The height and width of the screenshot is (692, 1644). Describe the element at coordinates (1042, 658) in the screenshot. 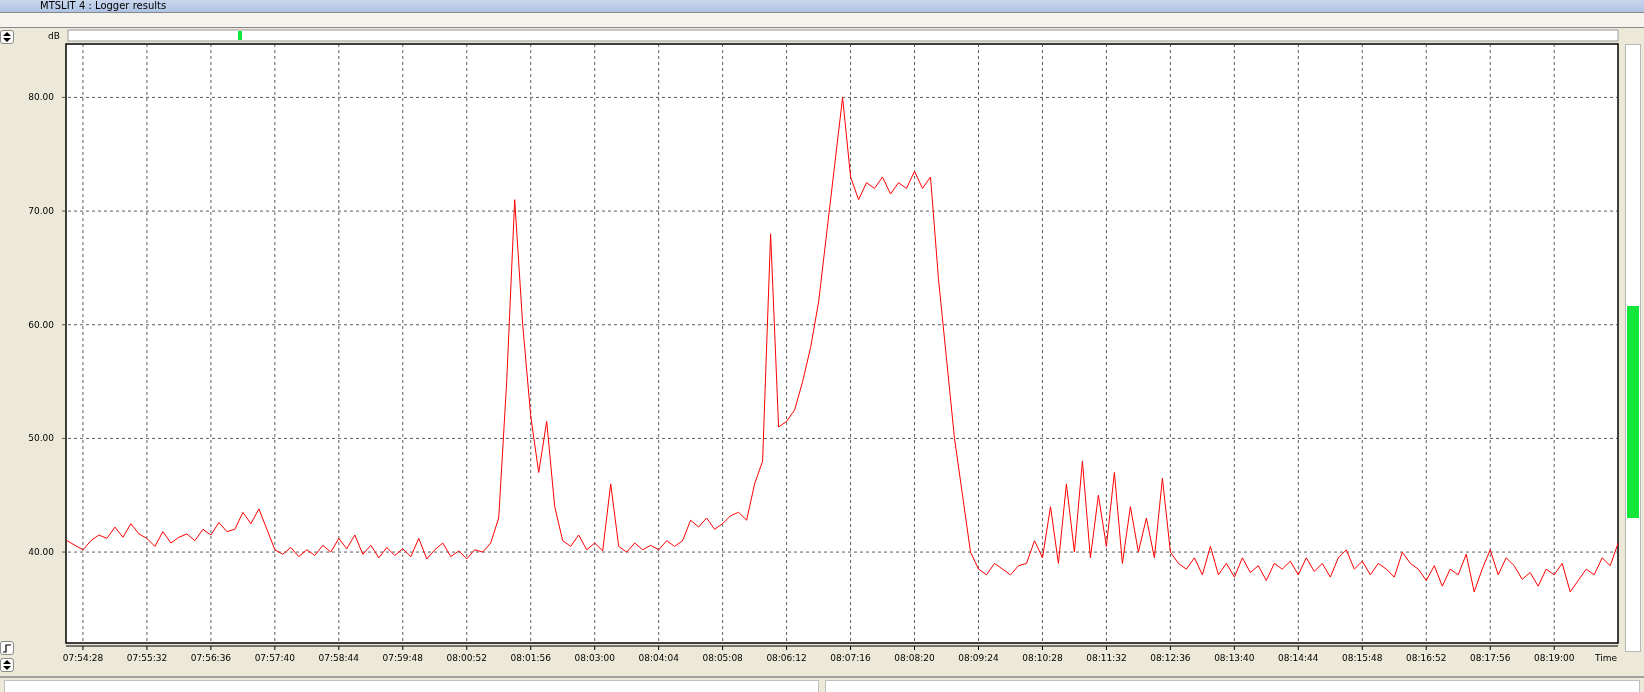

I see `axis-tick-label: 08:10:28` at that location.